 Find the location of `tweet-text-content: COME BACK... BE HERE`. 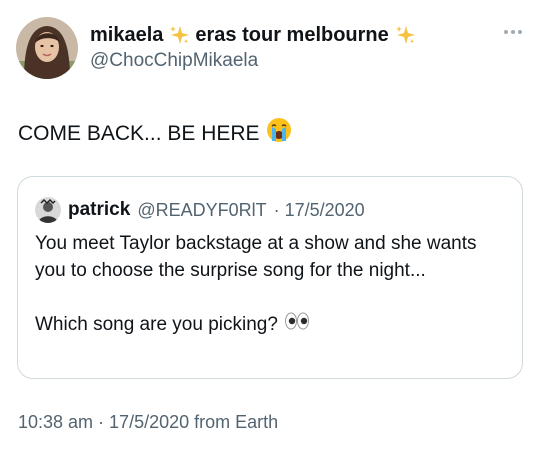

tweet-text-content: COME BACK... BE HERE is located at coordinates (139, 133).